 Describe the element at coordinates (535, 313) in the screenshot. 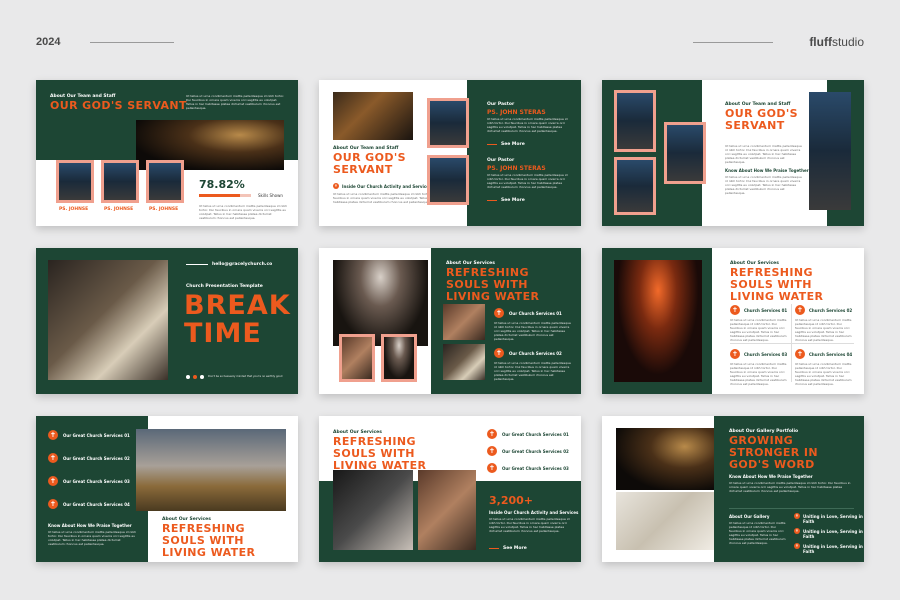

I see `service-label: Our Church Services 01` at that location.